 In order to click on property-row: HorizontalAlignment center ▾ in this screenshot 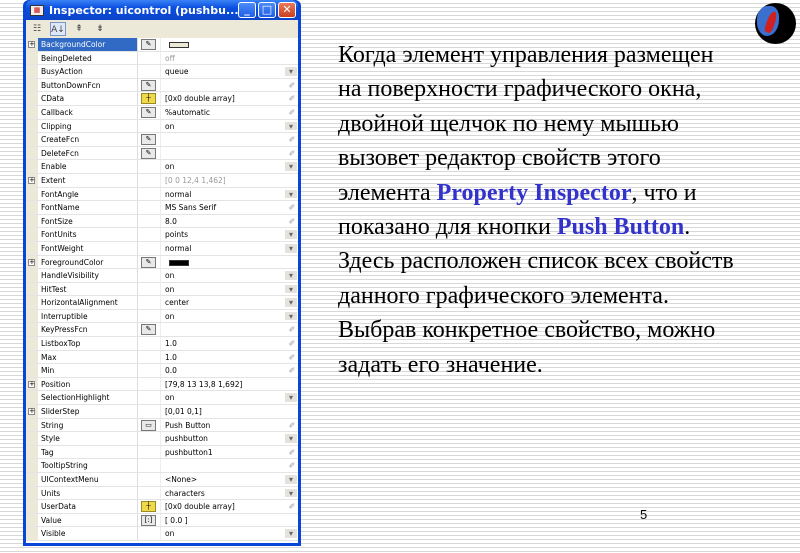, I will do `click(162, 303)`.